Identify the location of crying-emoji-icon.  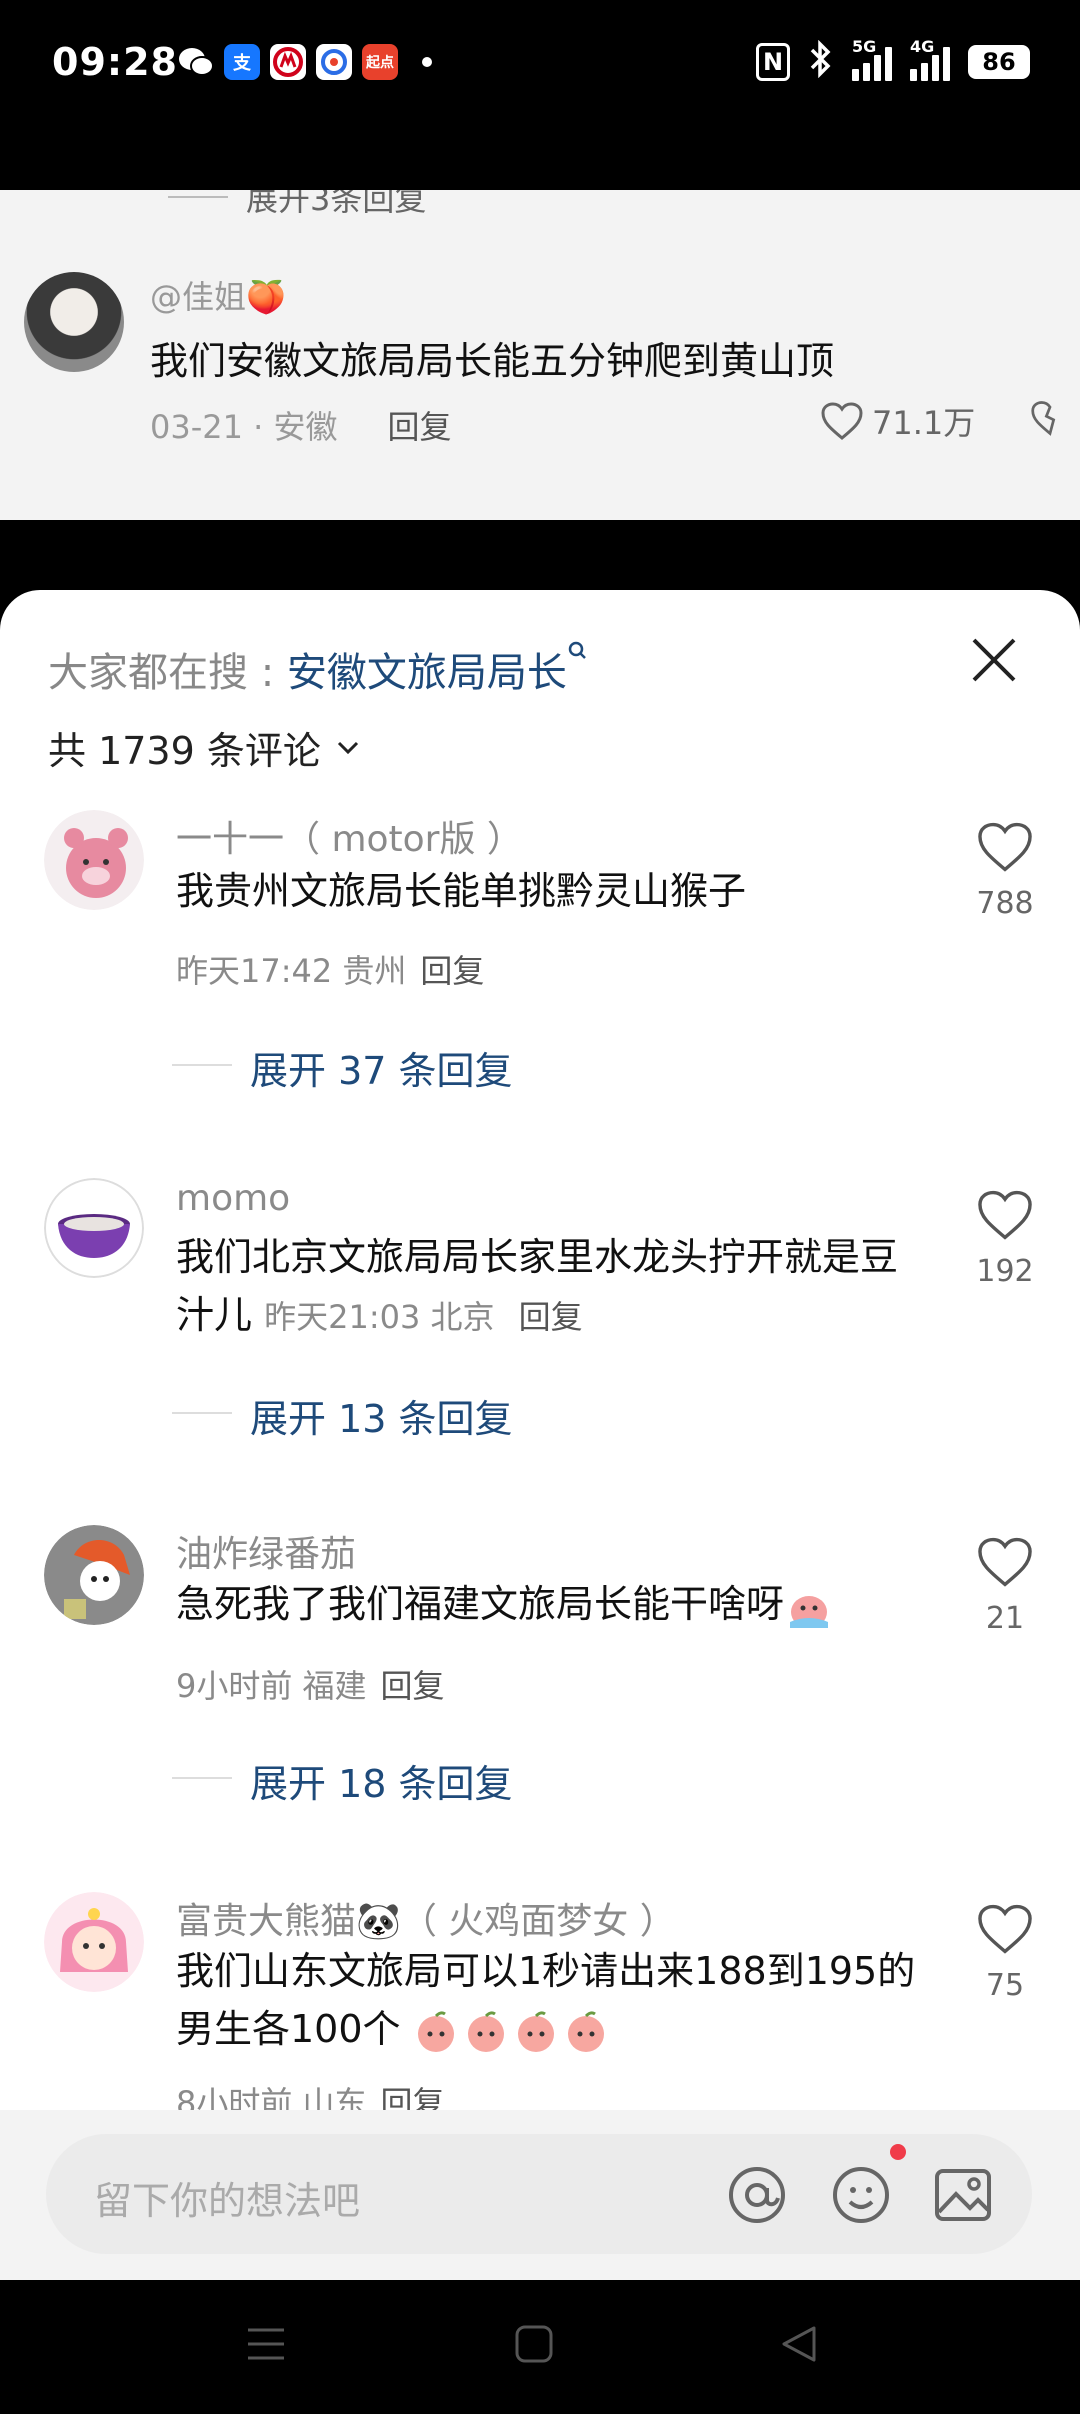
(809, 1611).